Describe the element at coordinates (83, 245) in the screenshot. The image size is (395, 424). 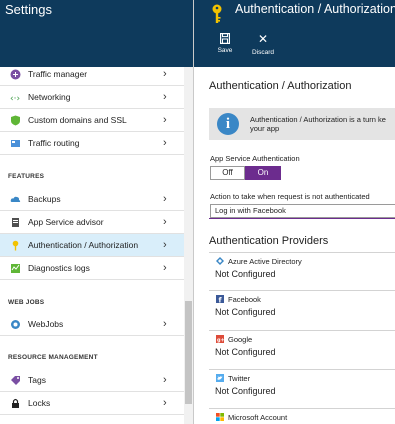
I see `menu-item-label: Authentication / Authorization` at that location.